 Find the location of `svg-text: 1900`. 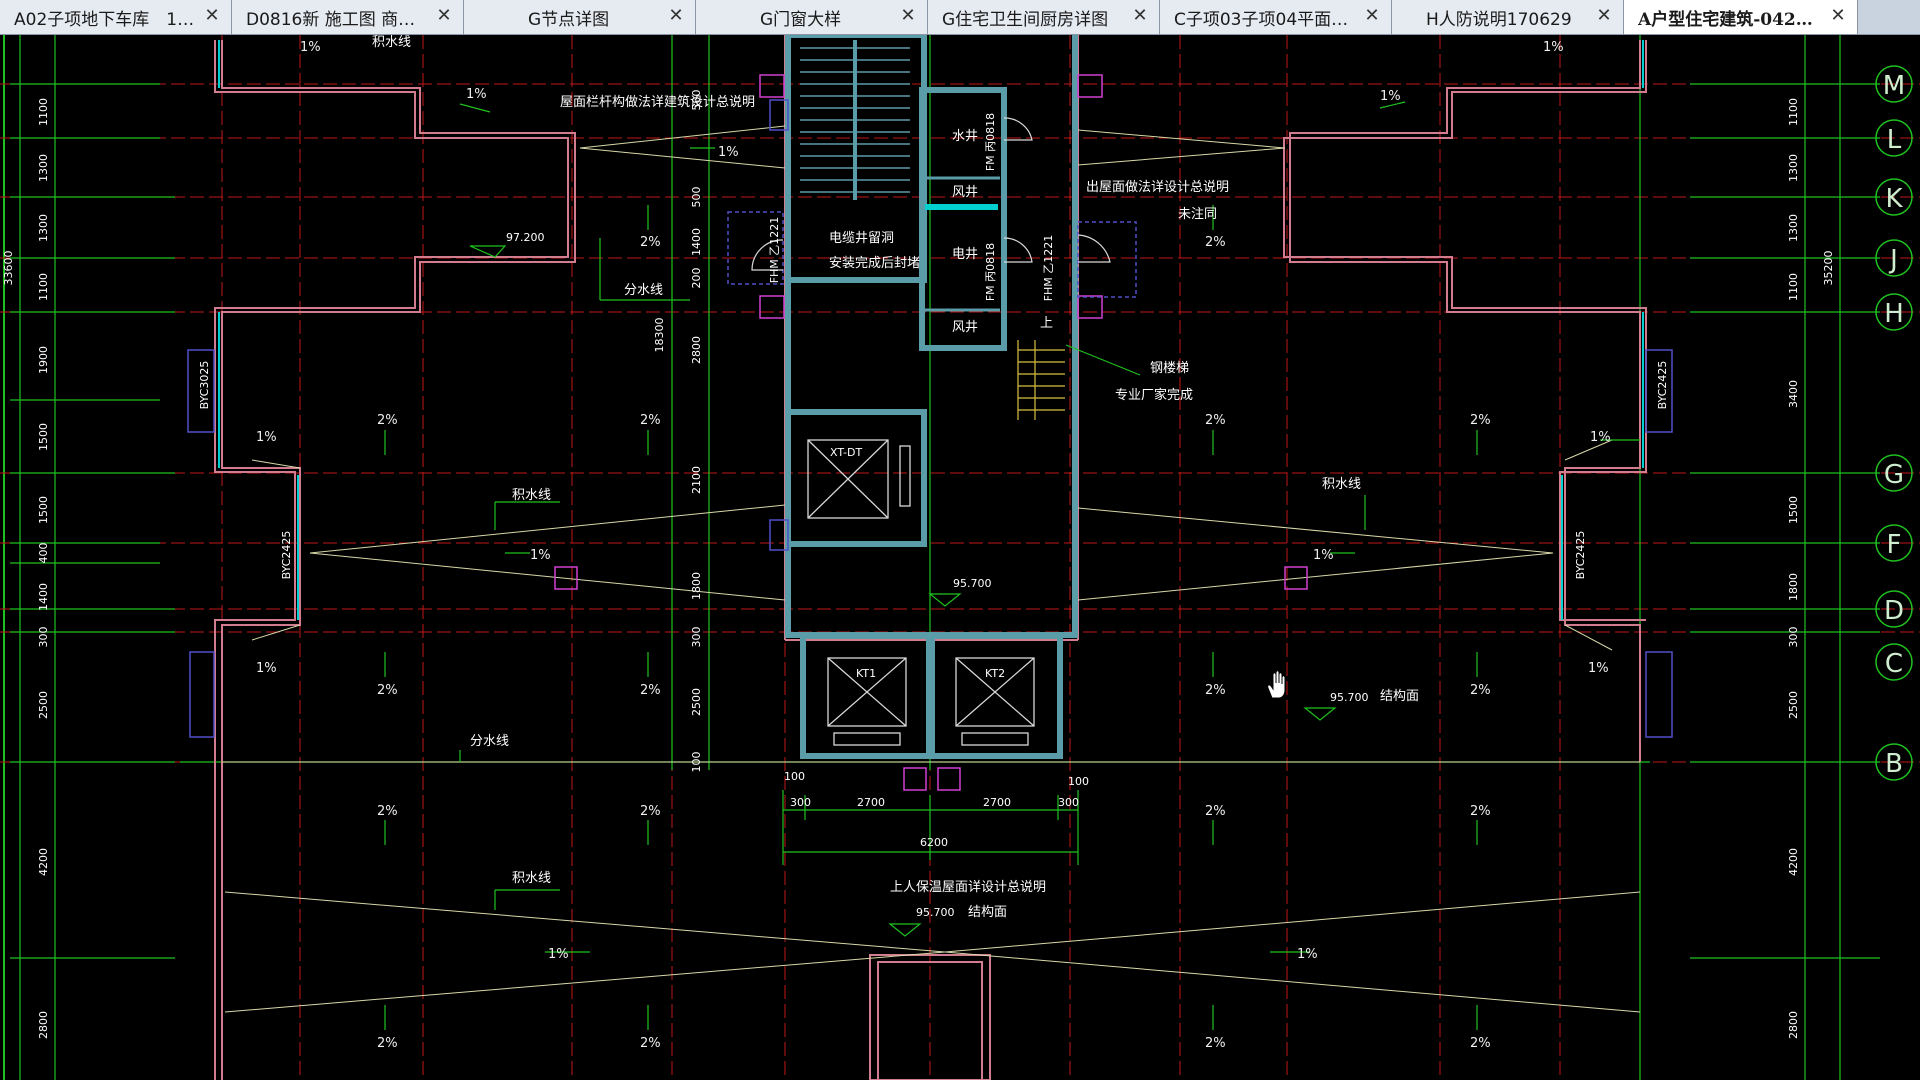

svg-text: 1900 is located at coordinates (43, 360).